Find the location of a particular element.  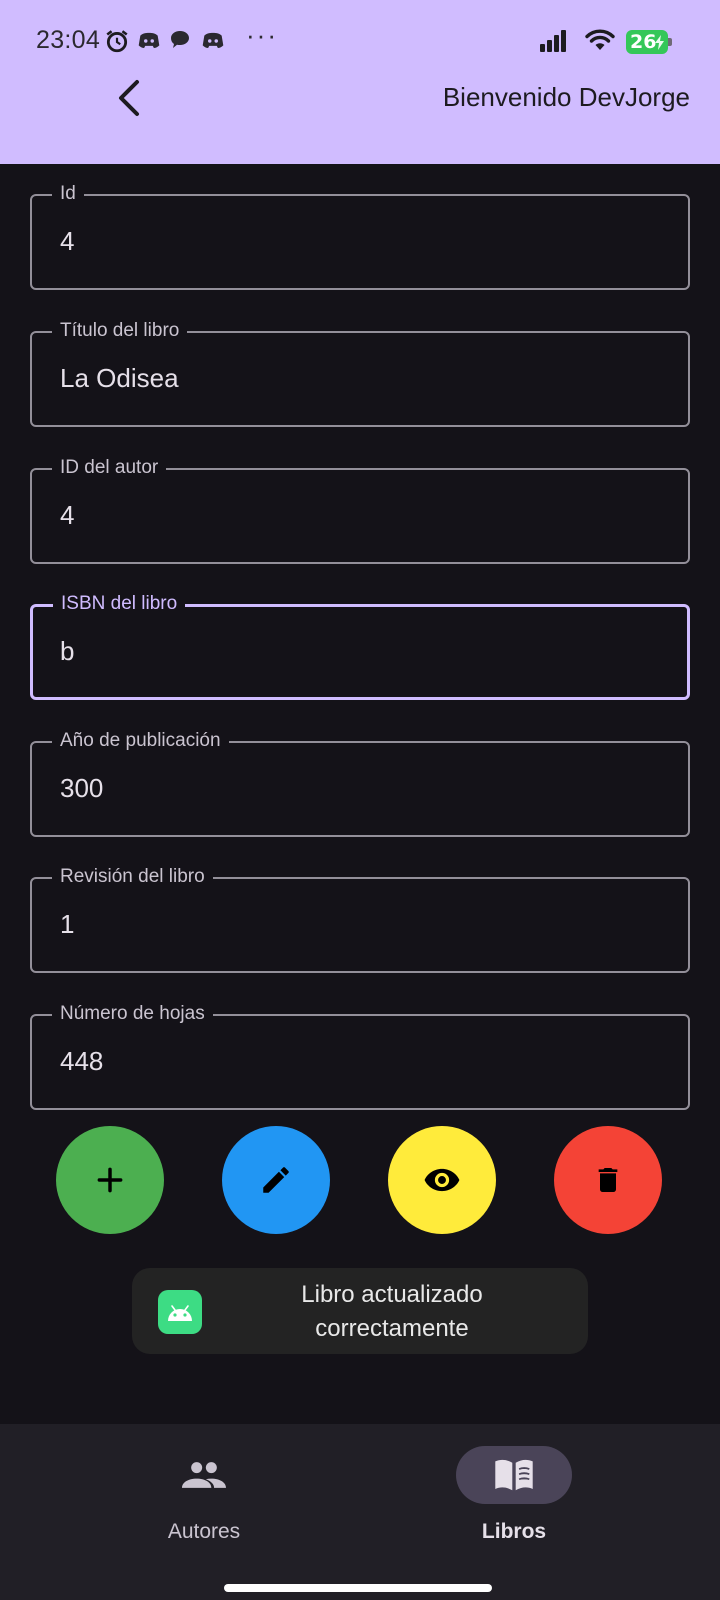

signal-icon is located at coordinates (554, 43).